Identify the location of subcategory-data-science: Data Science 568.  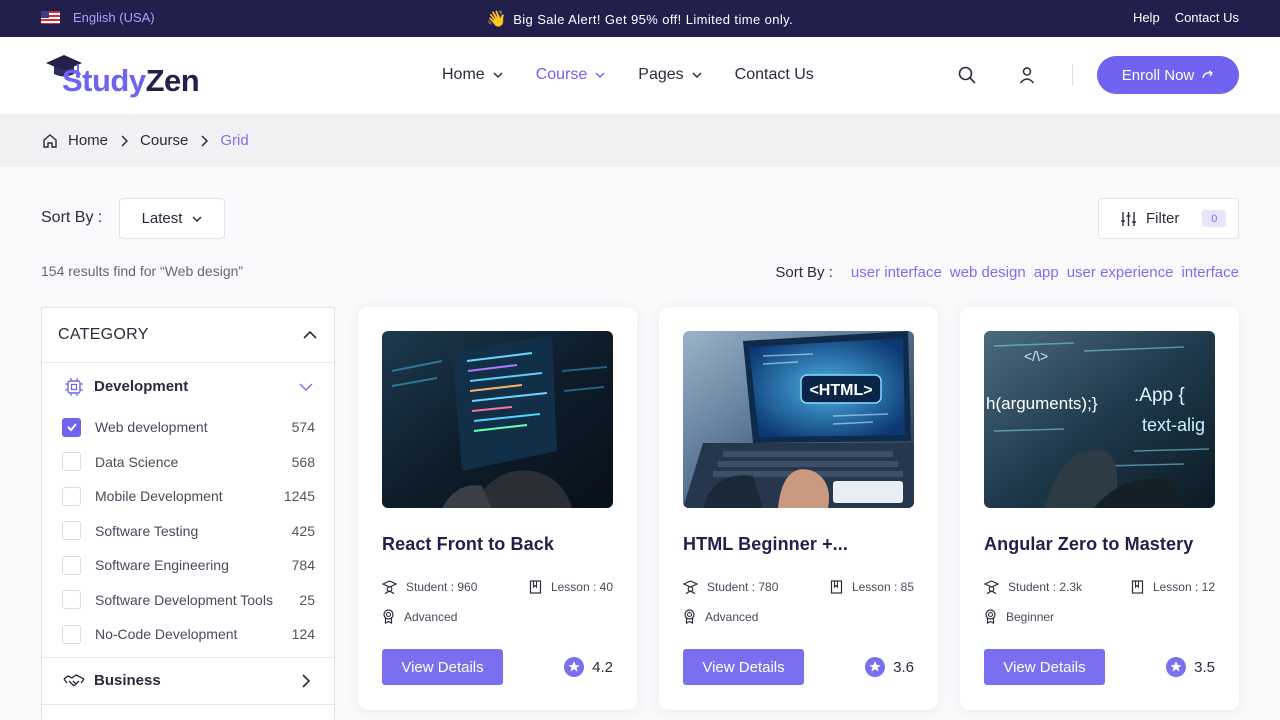
(188, 462).